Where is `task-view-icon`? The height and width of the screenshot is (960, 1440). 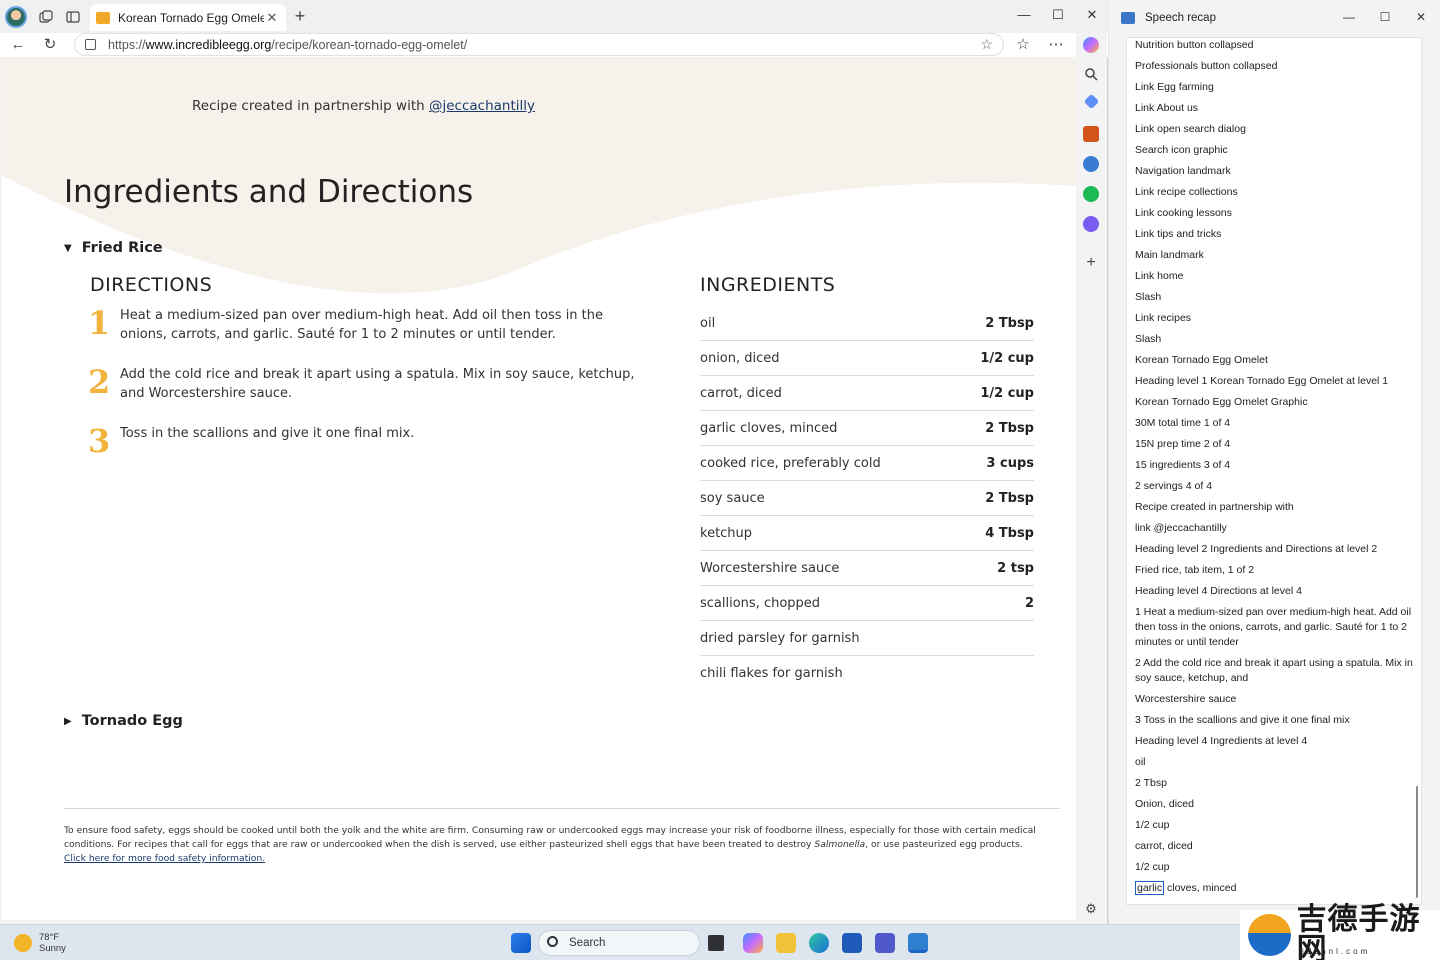 task-view-icon is located at coordinates (716, 943).